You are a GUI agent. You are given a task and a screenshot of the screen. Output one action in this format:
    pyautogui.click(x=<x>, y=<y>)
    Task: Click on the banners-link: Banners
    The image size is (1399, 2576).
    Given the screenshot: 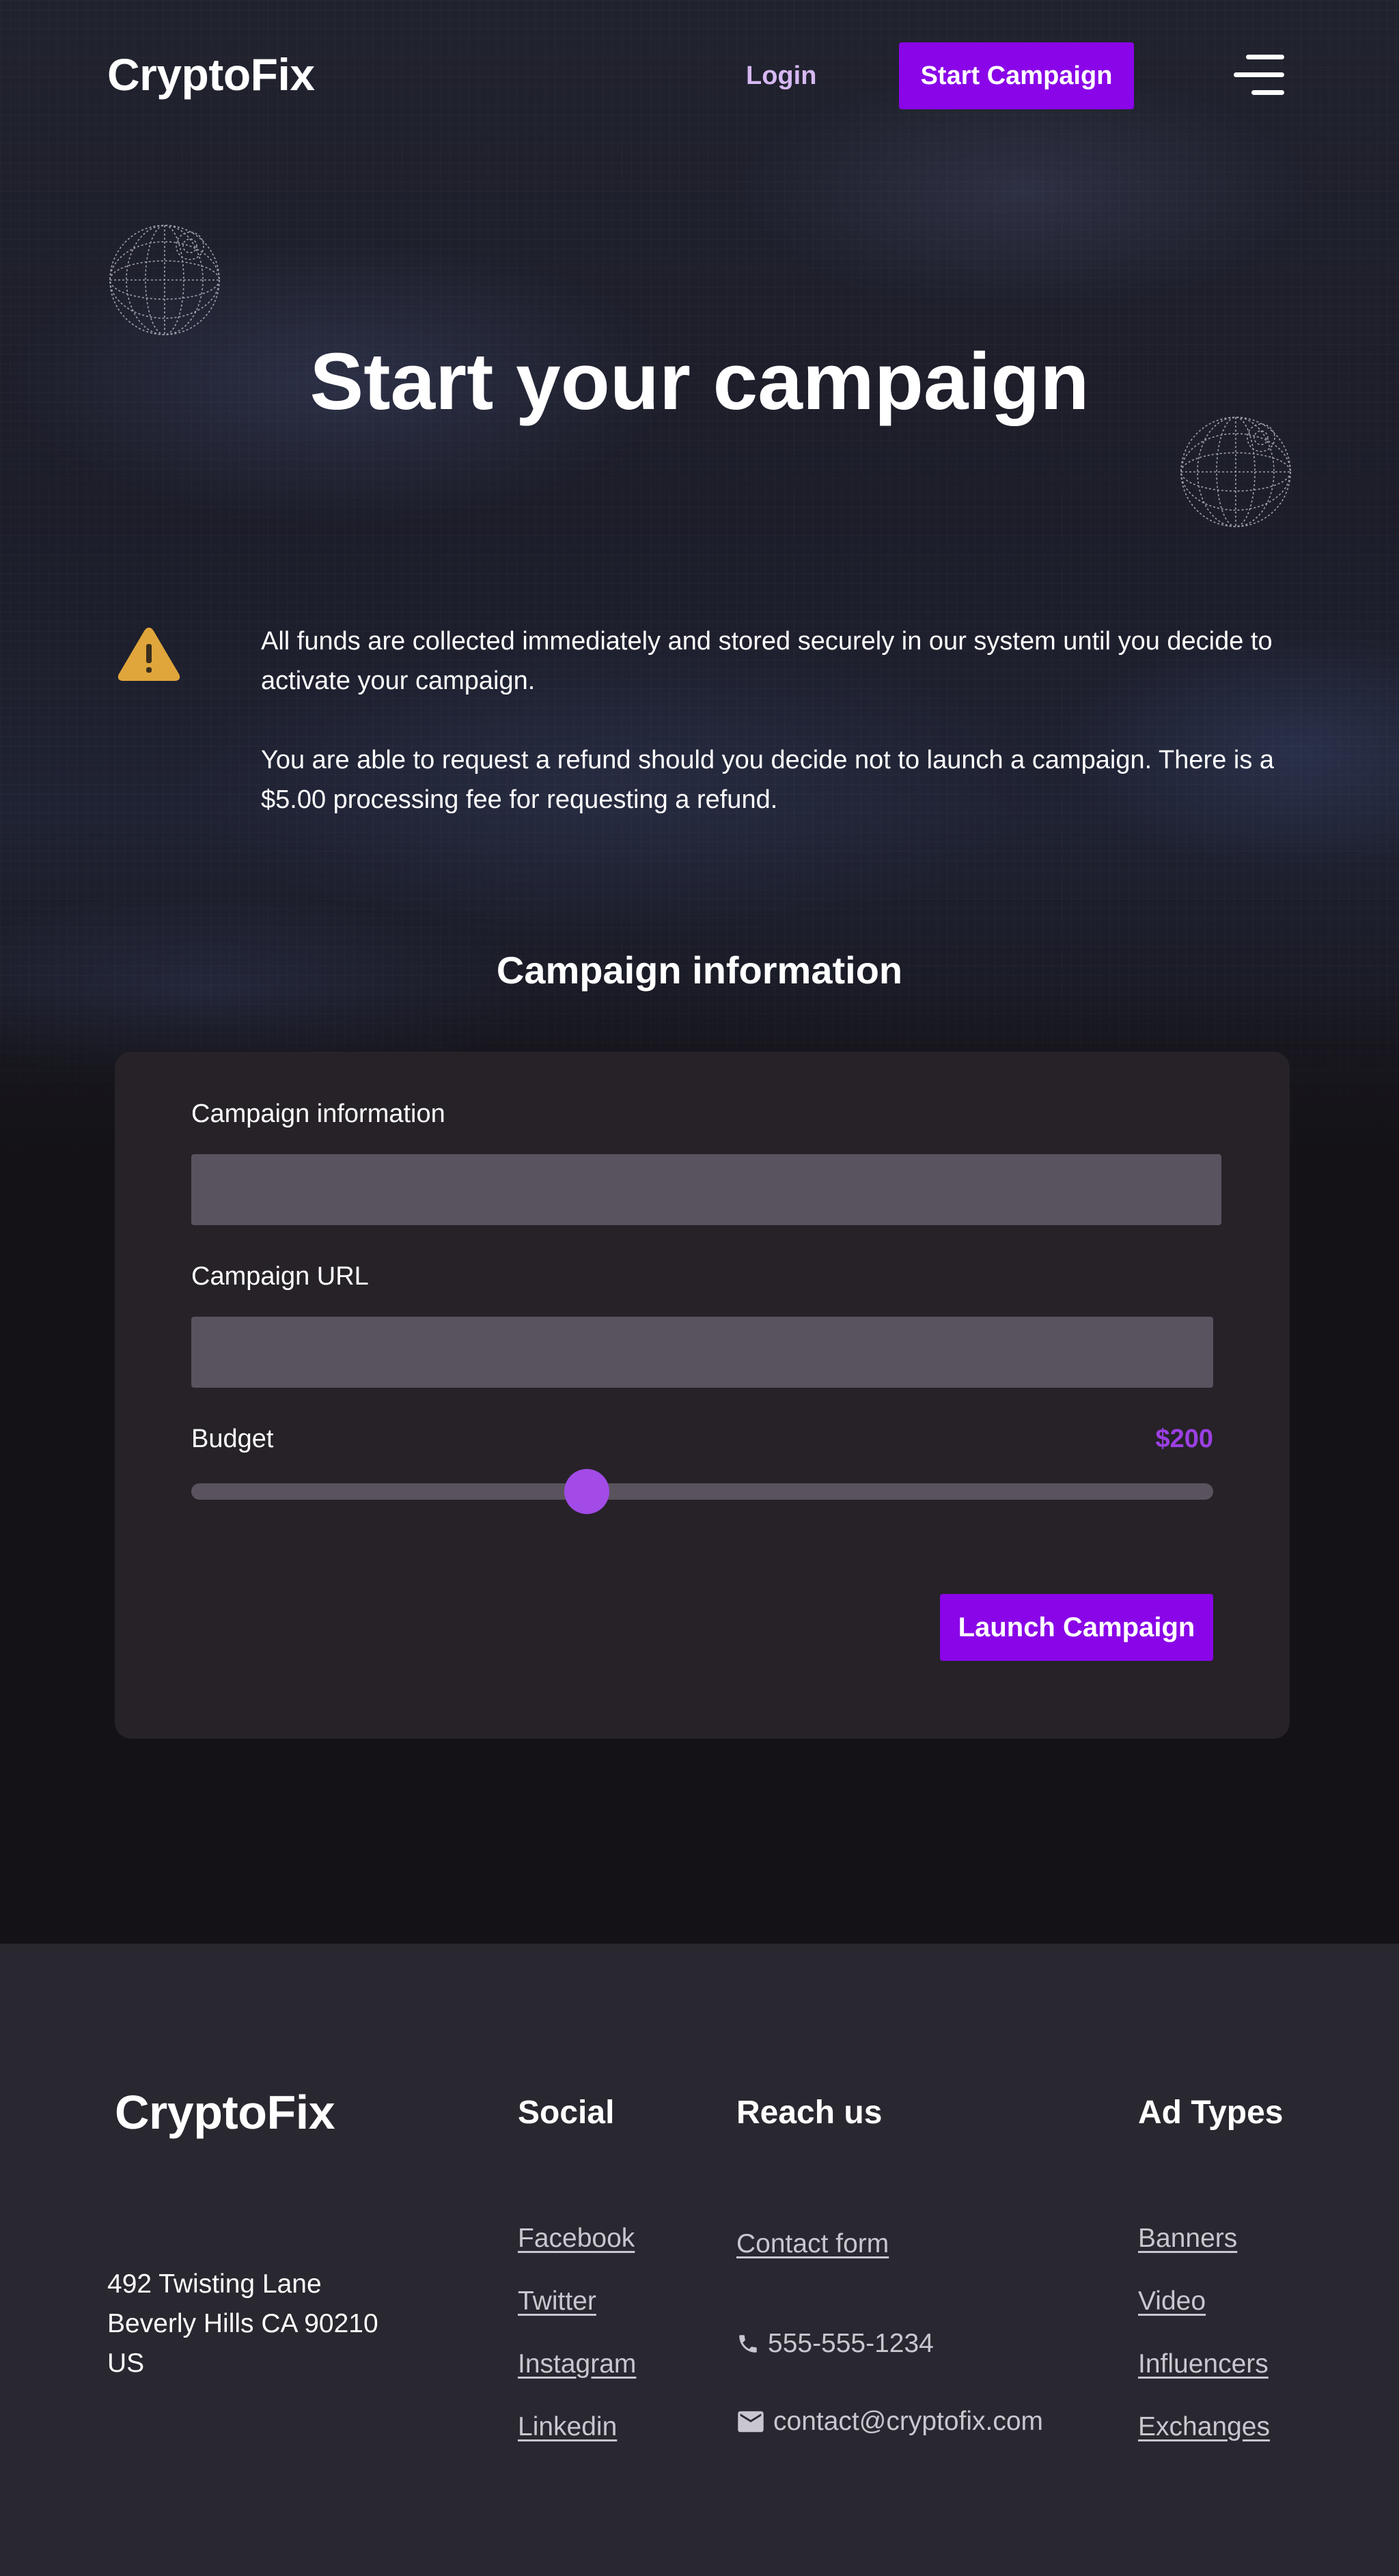 What is the action you would take?
    pyautogui.click(x=1187, y=2239)
    